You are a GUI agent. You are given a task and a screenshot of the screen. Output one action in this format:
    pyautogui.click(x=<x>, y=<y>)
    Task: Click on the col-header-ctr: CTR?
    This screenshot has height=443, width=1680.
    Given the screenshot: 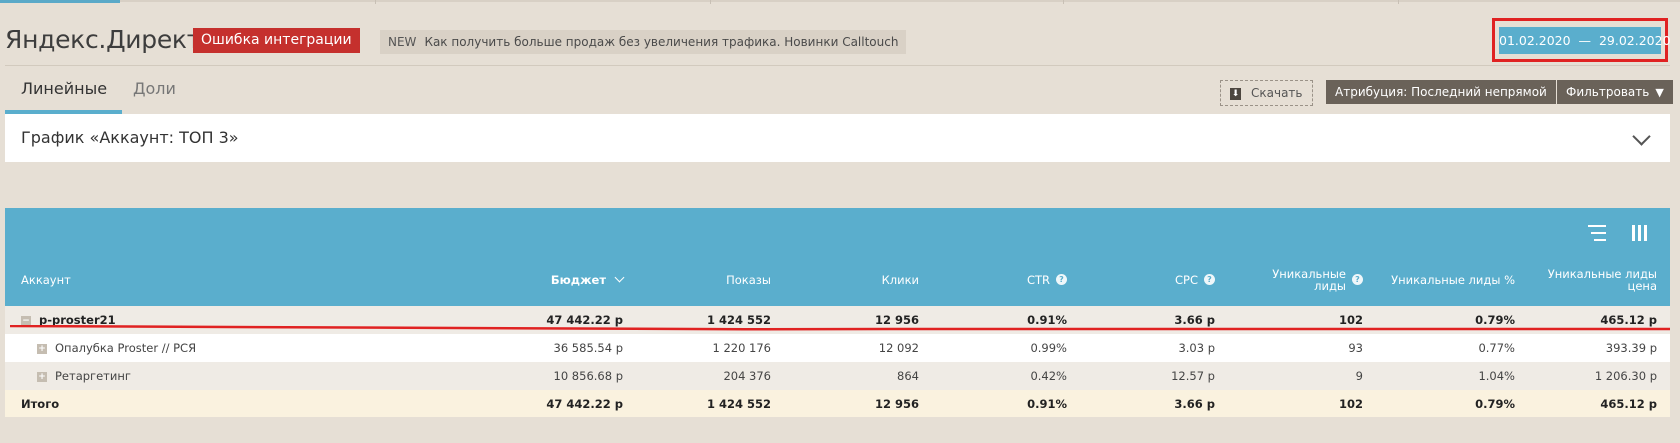 What is the action you would take?
    pyautogui.click(x=995, y=279)
    